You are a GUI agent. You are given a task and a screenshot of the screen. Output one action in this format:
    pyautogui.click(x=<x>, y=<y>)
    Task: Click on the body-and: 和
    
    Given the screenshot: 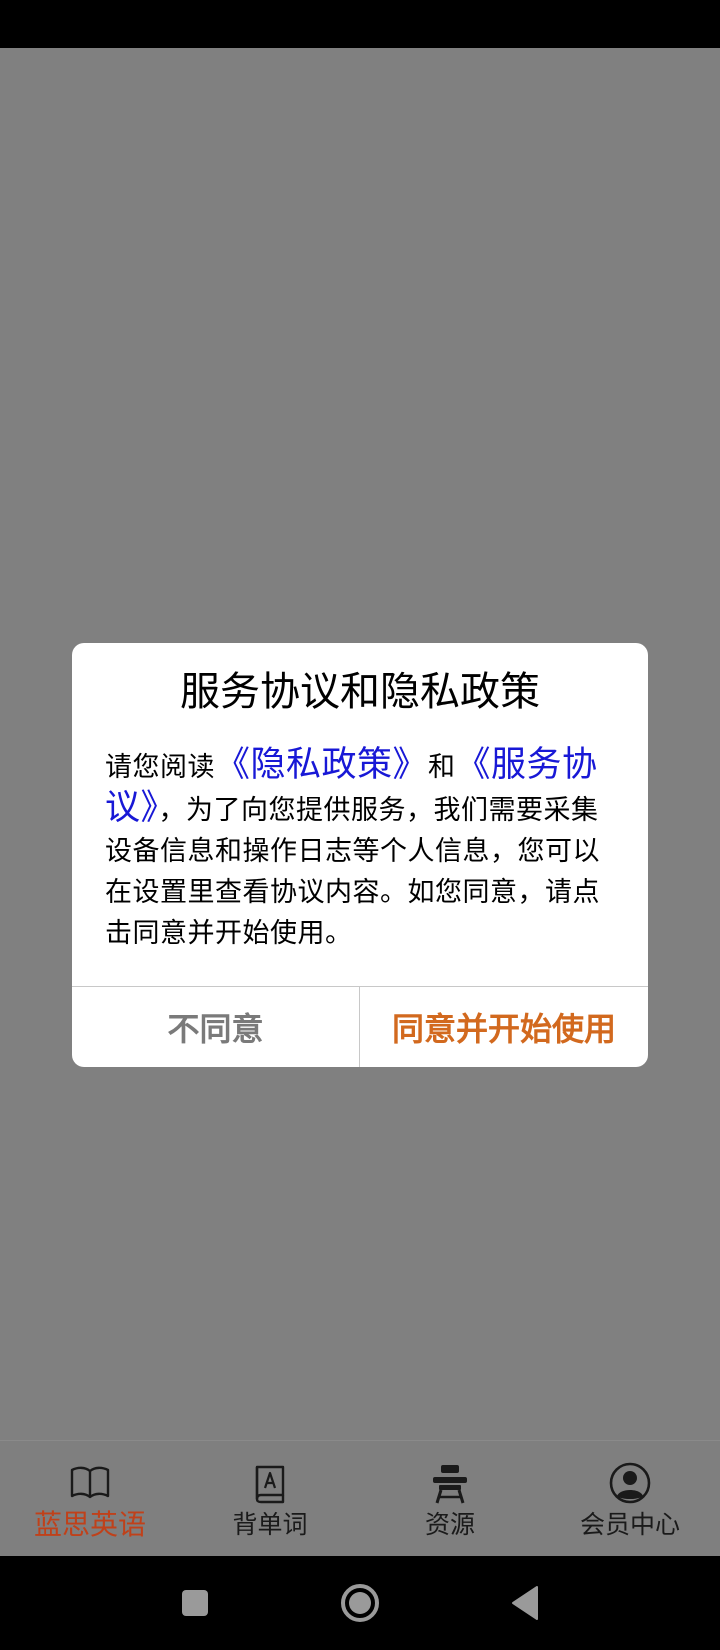 What is the action you would take?
    pyautogui.click(x=442, y=767)
    